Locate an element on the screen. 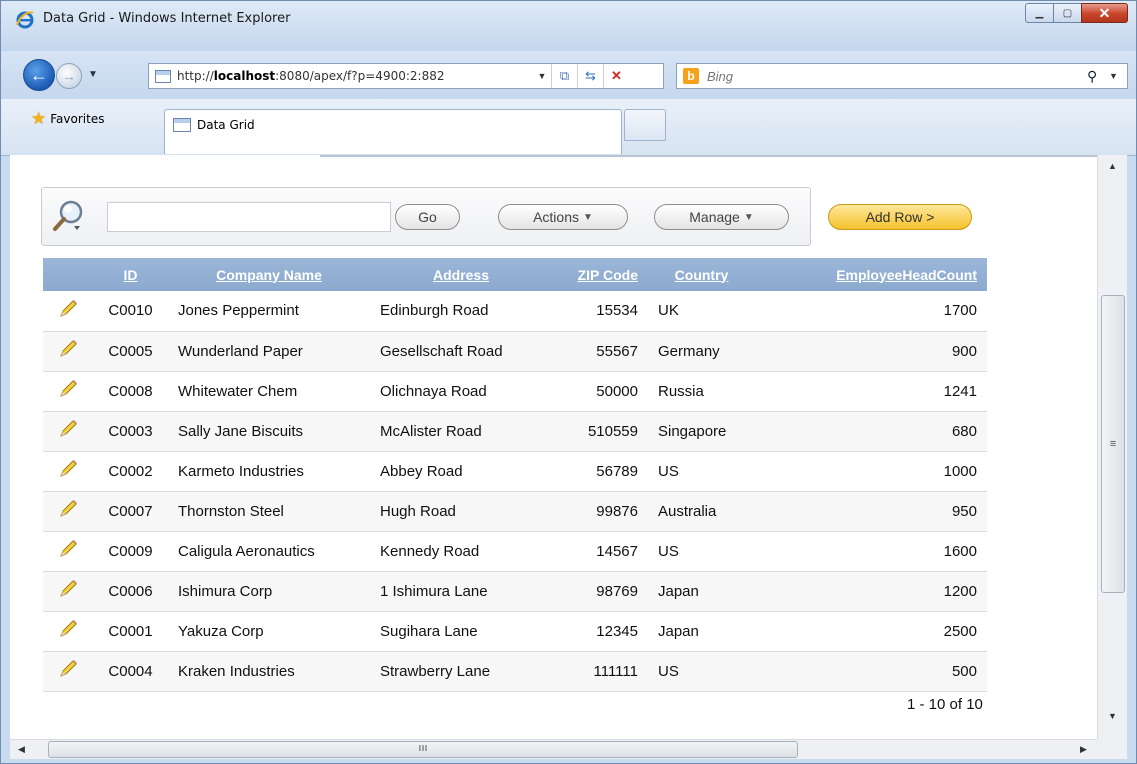 The height and width of the screenshot is (764, 1137). magnifier-icon is located at coordinates (69, 216).